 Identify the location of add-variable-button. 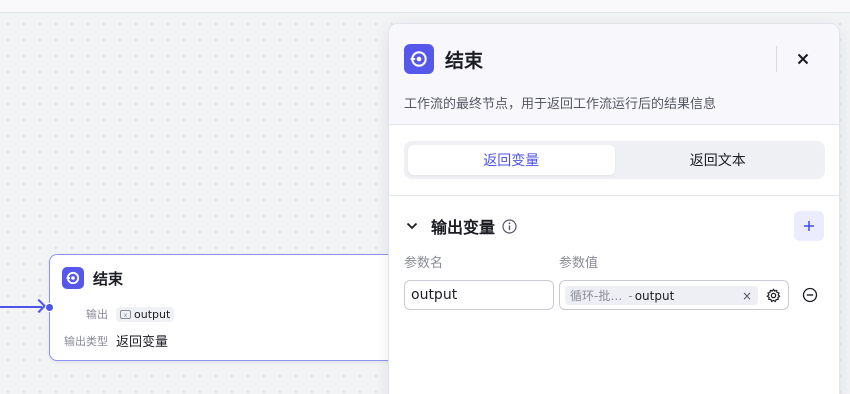
(809, 226).